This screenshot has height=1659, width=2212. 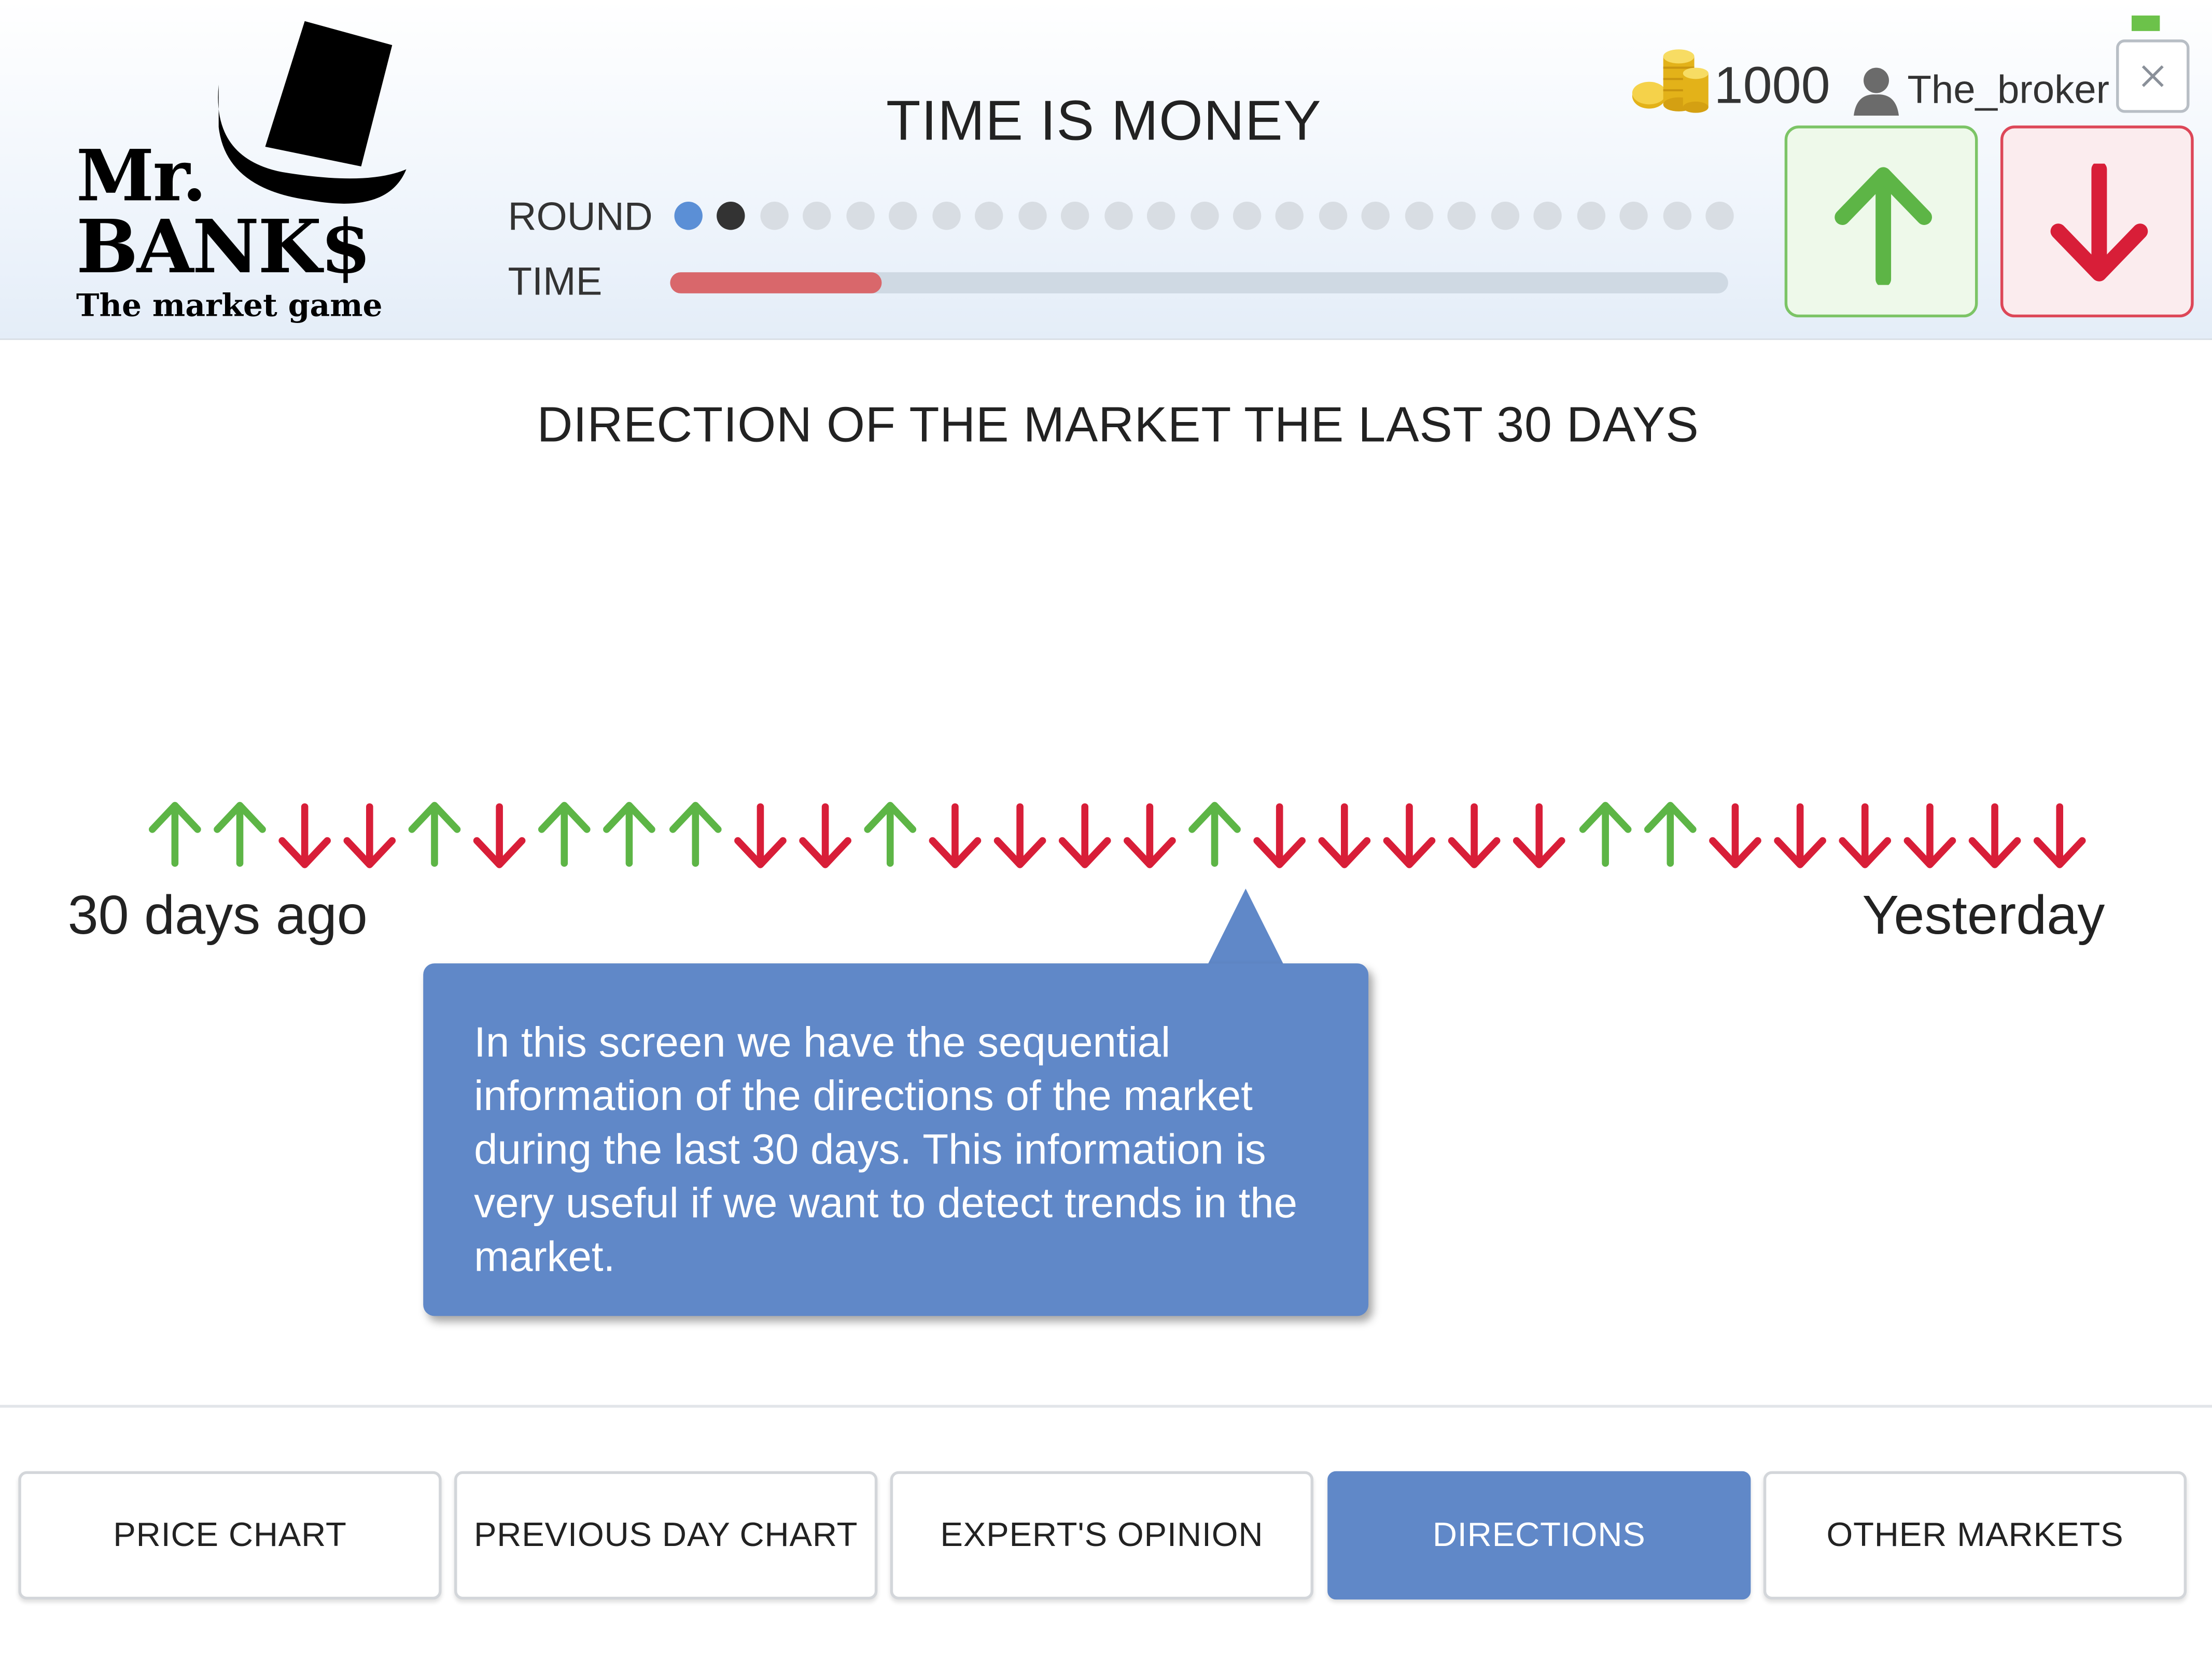 What do you see at coordinates (555, 281) in the screenshot?
I see `time-label: TIME` at bounding box center [555, 281].